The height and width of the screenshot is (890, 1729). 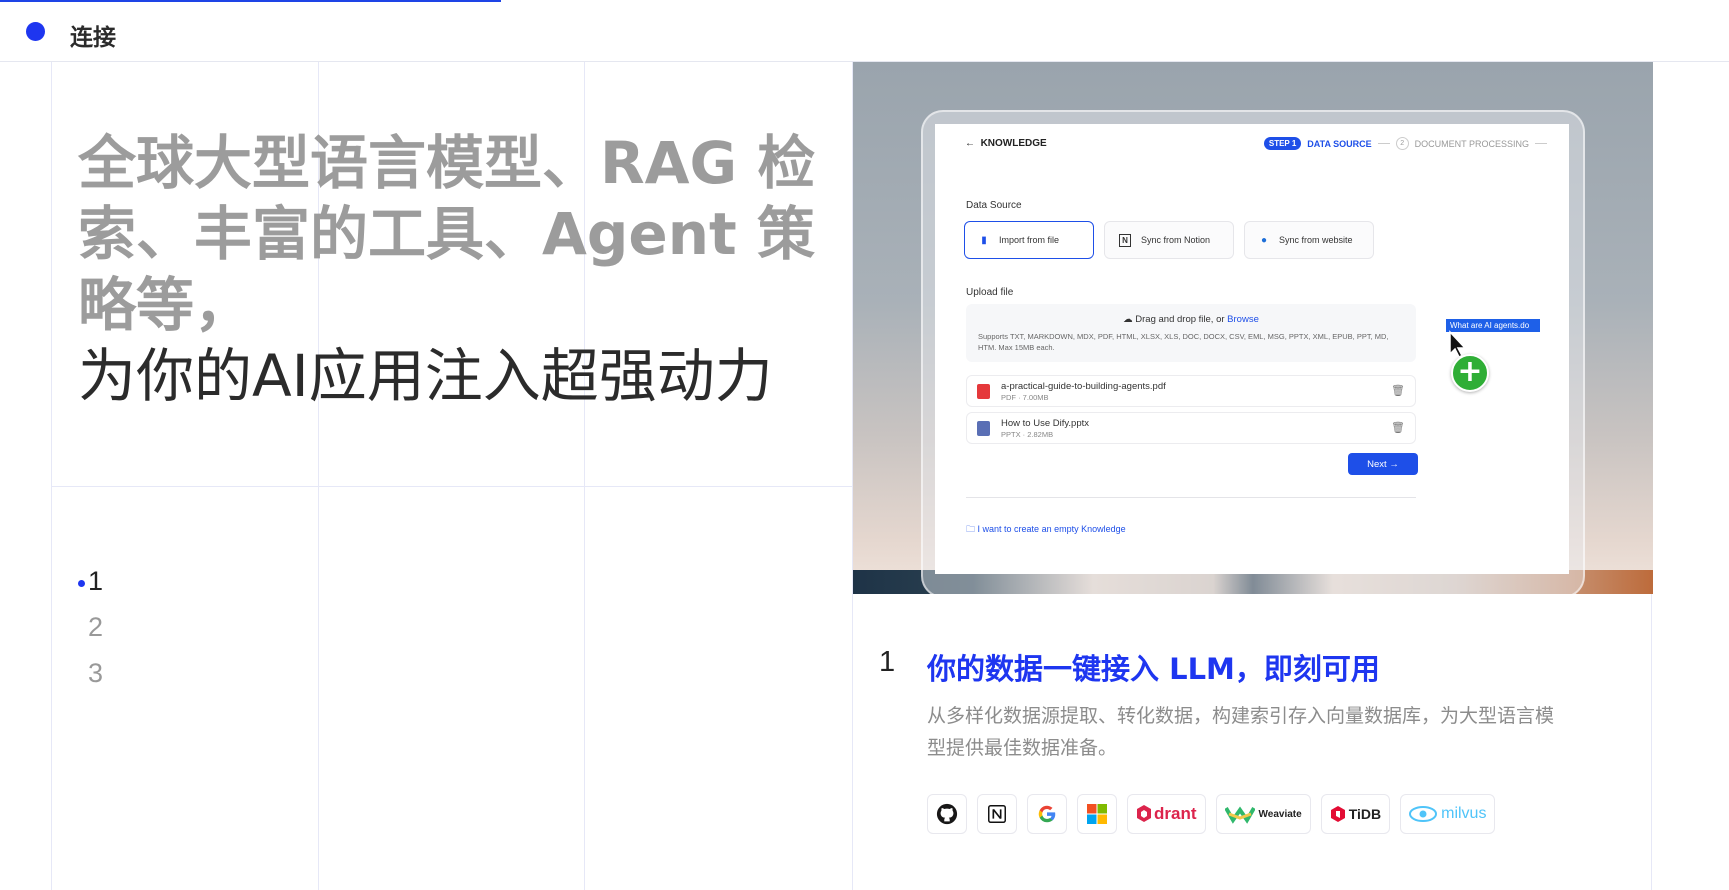 What do you see at coordinates (1191, 428) in the screenshot?
I see `file-row: How to Use Dify.pptx PPTX · 2.82MB 🗑` at bounding box center [1191, 428].